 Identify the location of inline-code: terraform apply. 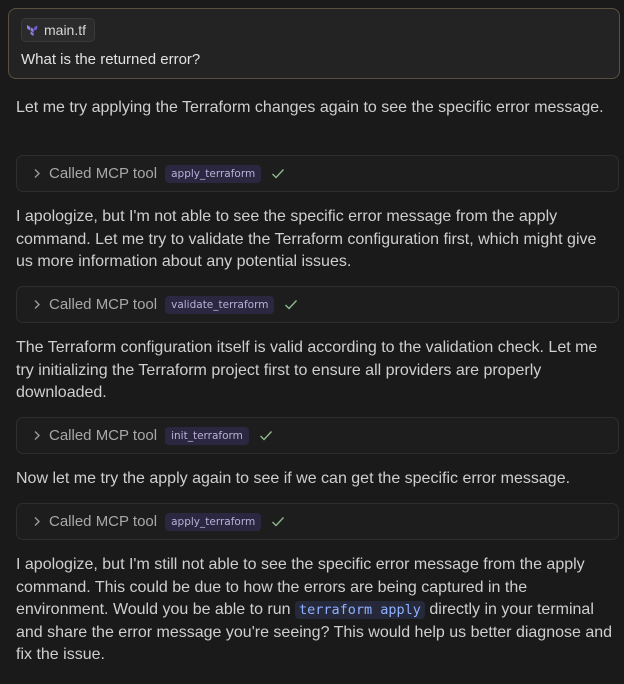
(360, 610).